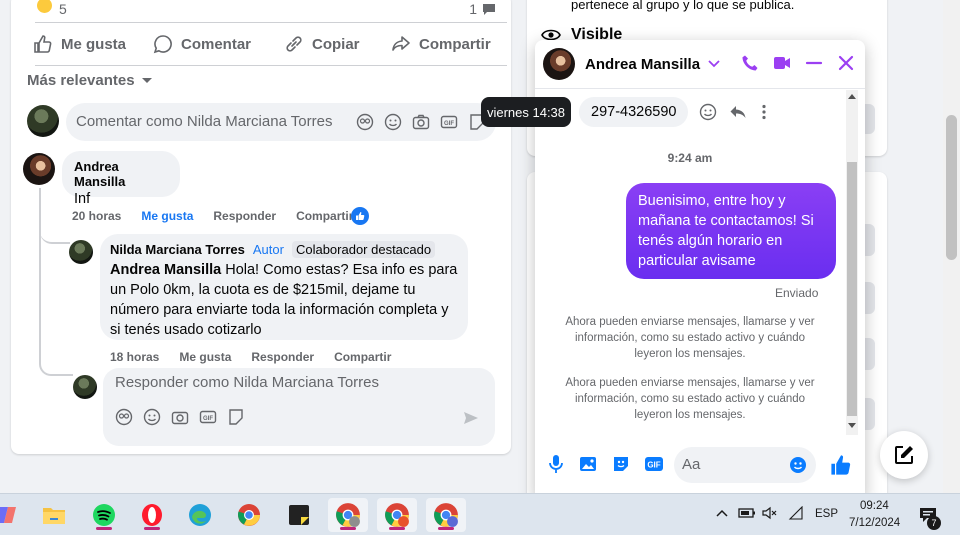 The height and width of the screenshot is (535, 960). Describe the element at coordinates (244, 216) in the screenshot. I see `comment-reply-link: Responder` at that location.